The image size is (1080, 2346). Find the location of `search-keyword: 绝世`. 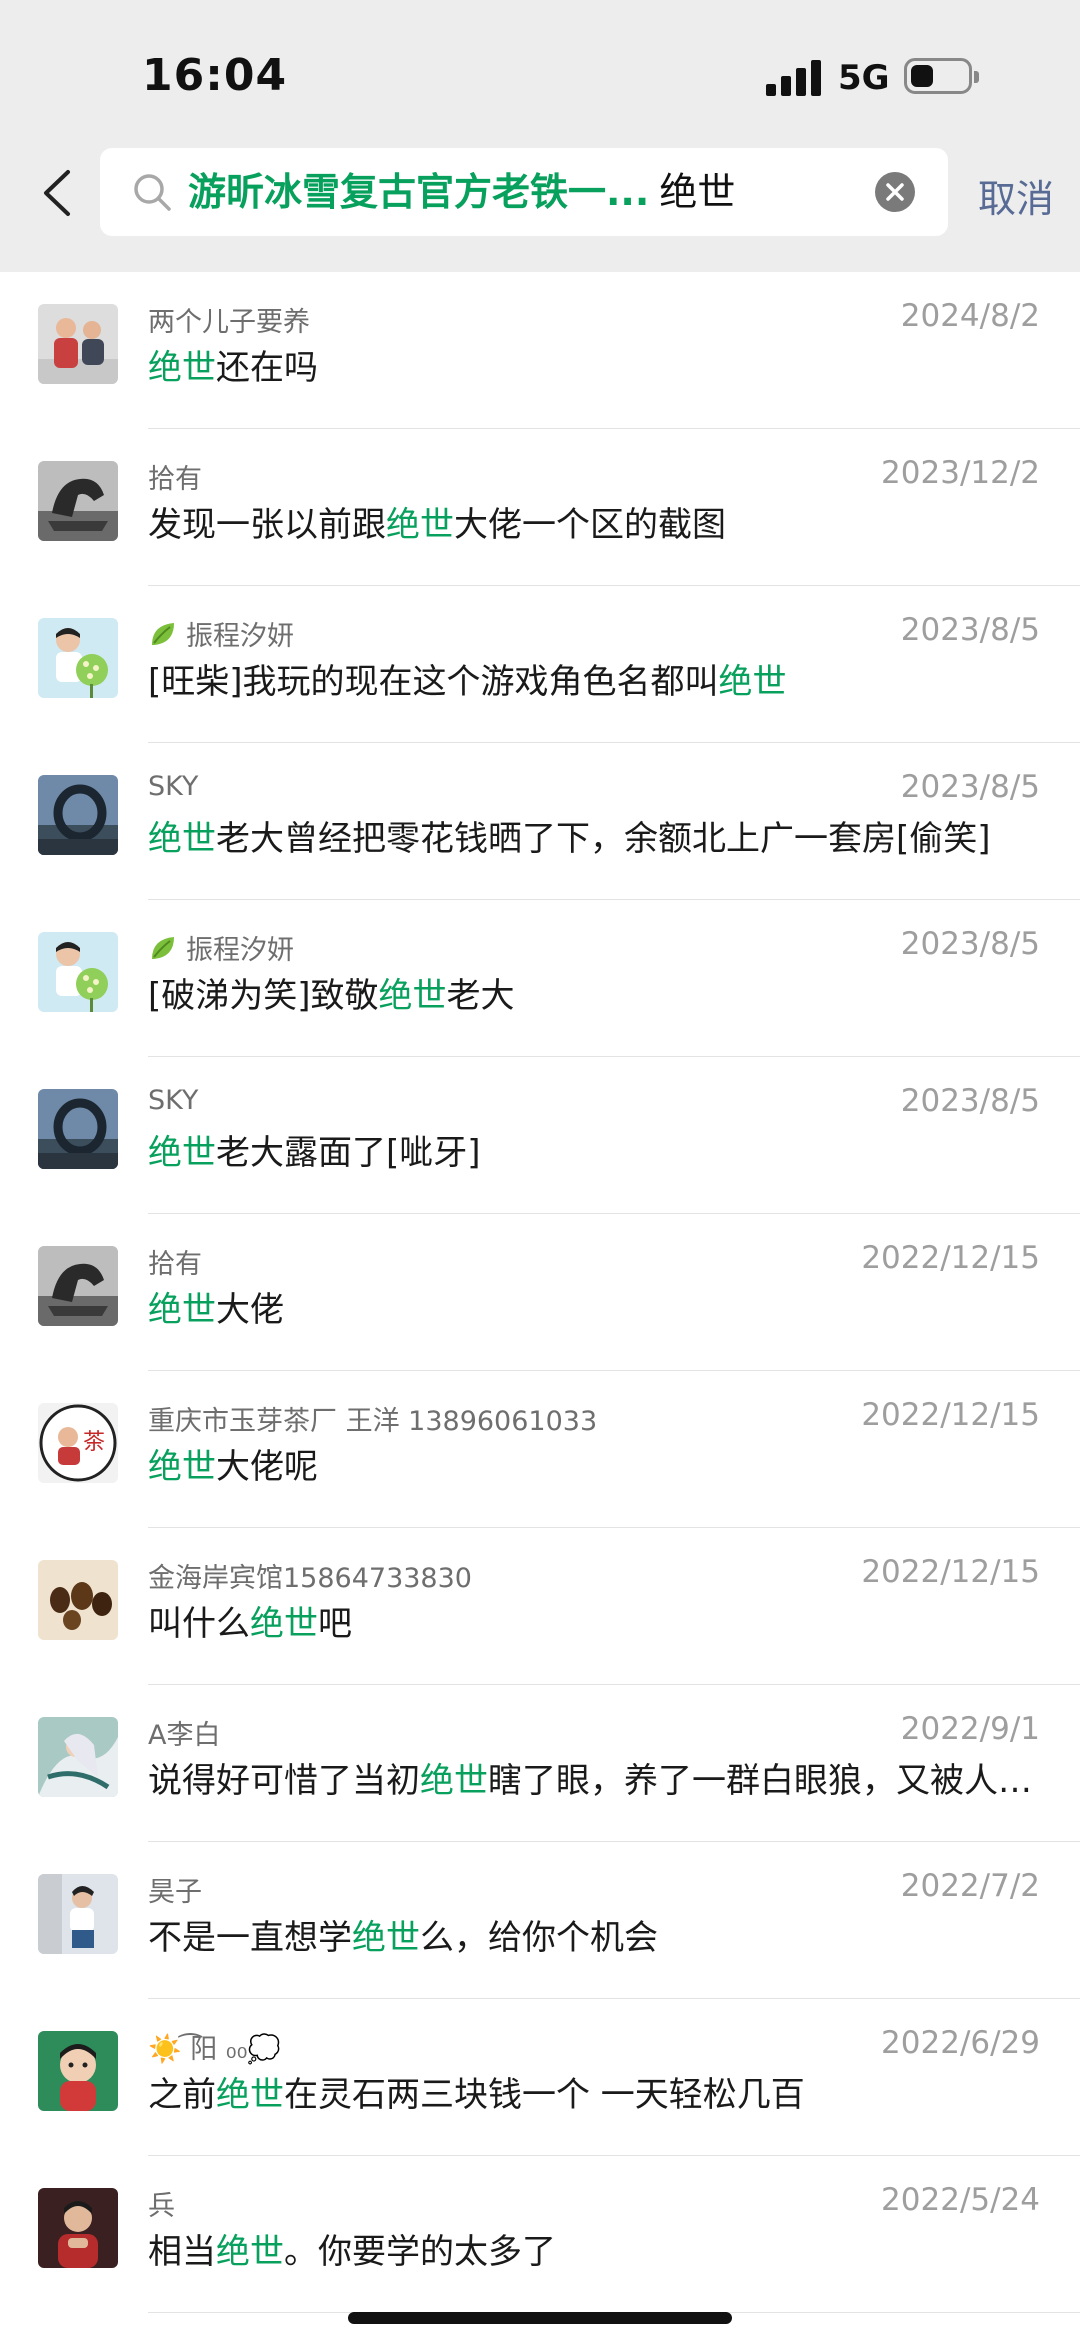

search-keyword: 绝世 is located at coordinates (697, 192).